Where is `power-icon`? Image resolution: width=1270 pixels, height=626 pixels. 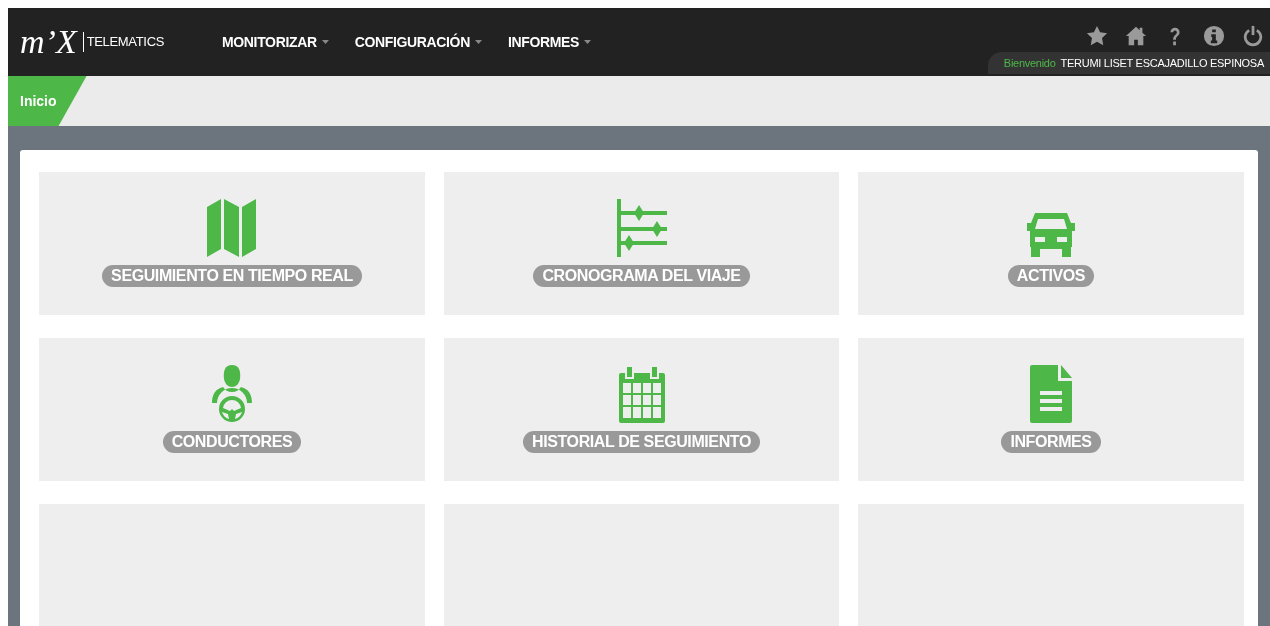
power-icon is located at coordinates (1253, 36).